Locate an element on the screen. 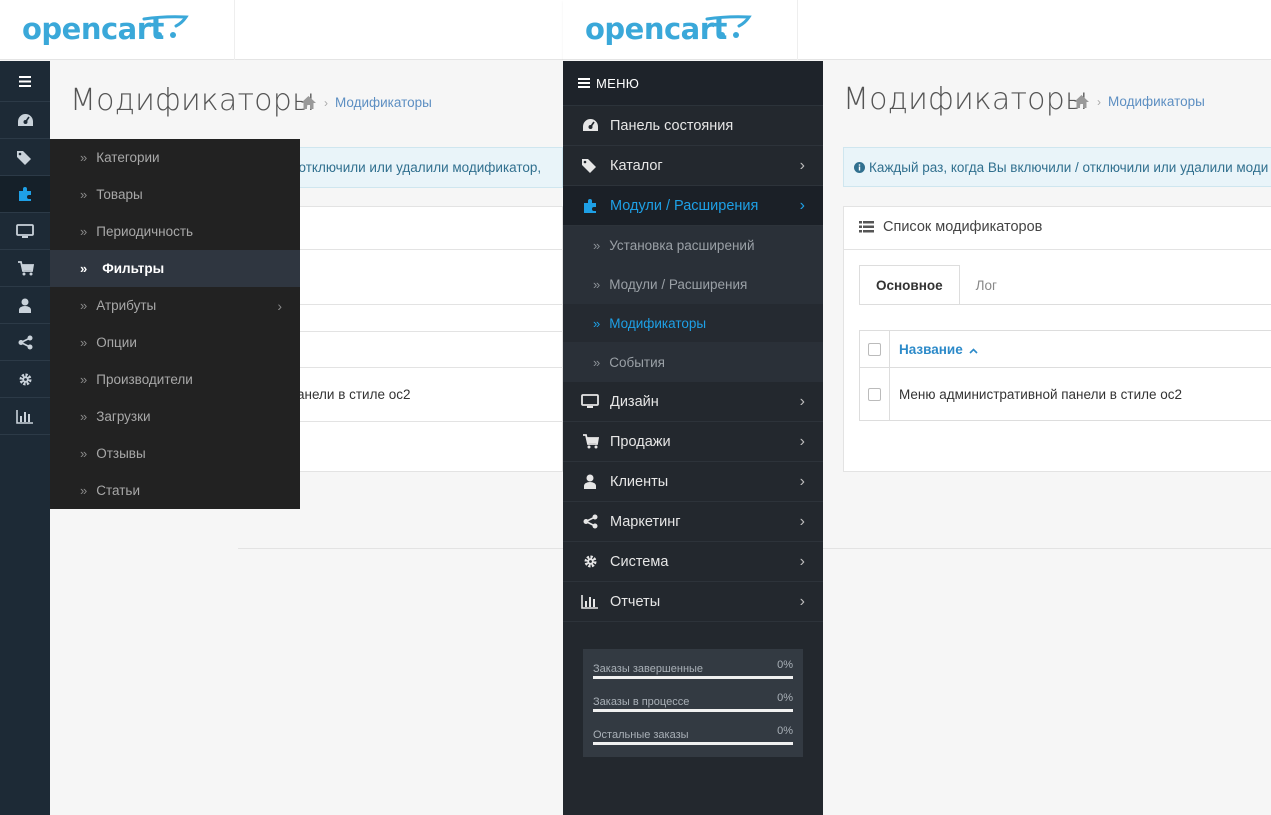  panel-heading: Список модификаторов is located at coordinates (950, 227).